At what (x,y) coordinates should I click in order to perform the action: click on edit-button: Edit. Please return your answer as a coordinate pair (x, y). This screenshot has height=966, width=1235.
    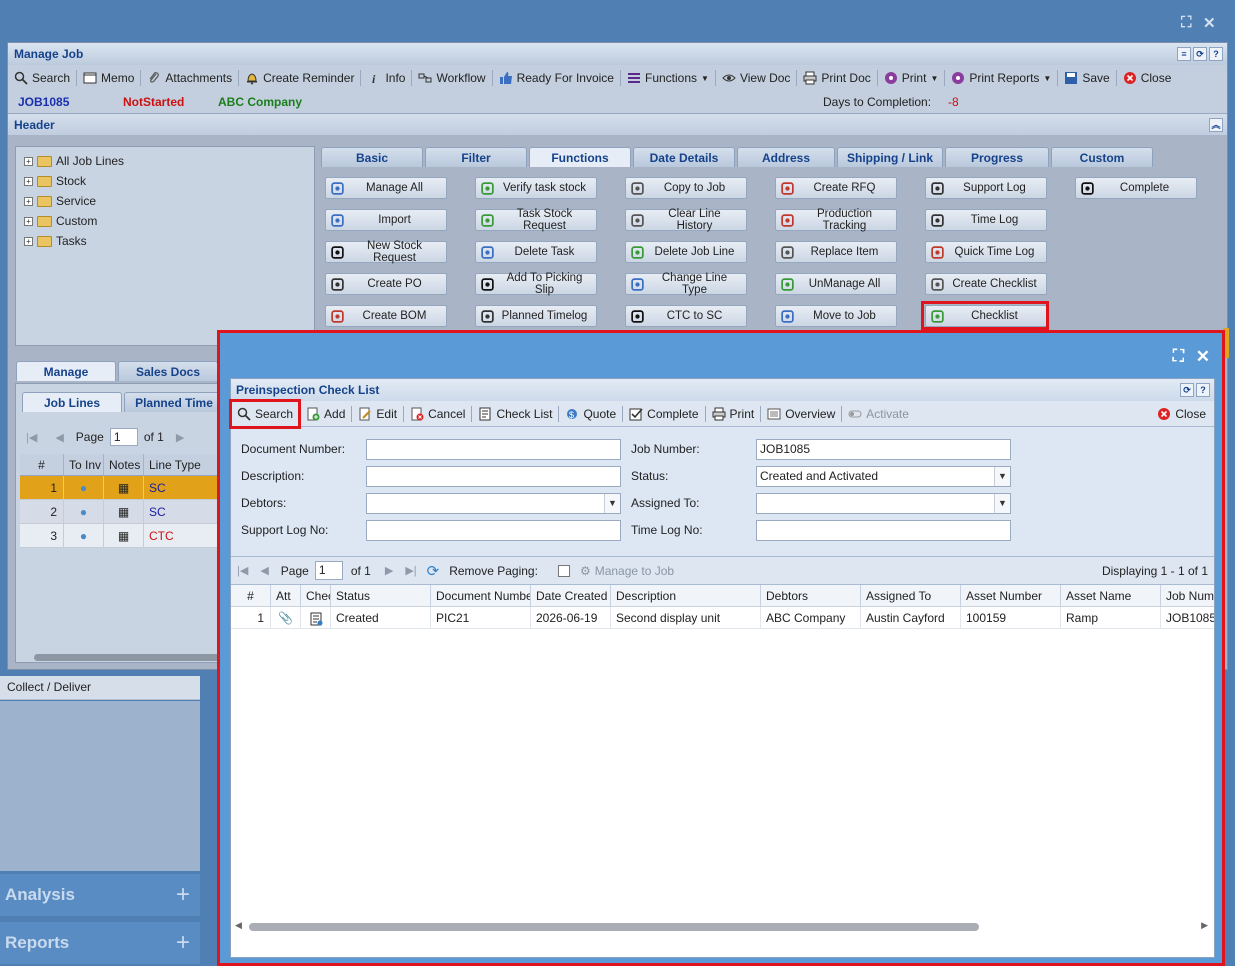
    Looking at the image, I should click on (377, 414).